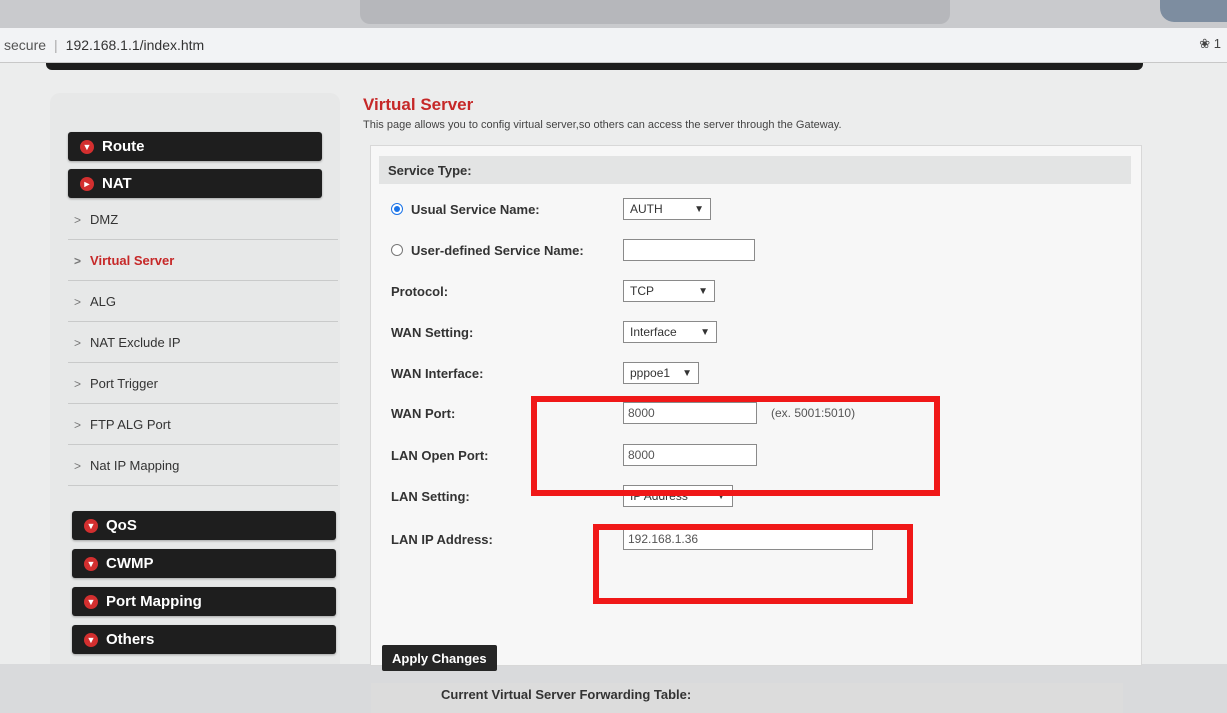  What do you see at coordinates (420, 291) in the screenshot?
I see `protocol-label: Protocol:` at bounding box center [420, 291].